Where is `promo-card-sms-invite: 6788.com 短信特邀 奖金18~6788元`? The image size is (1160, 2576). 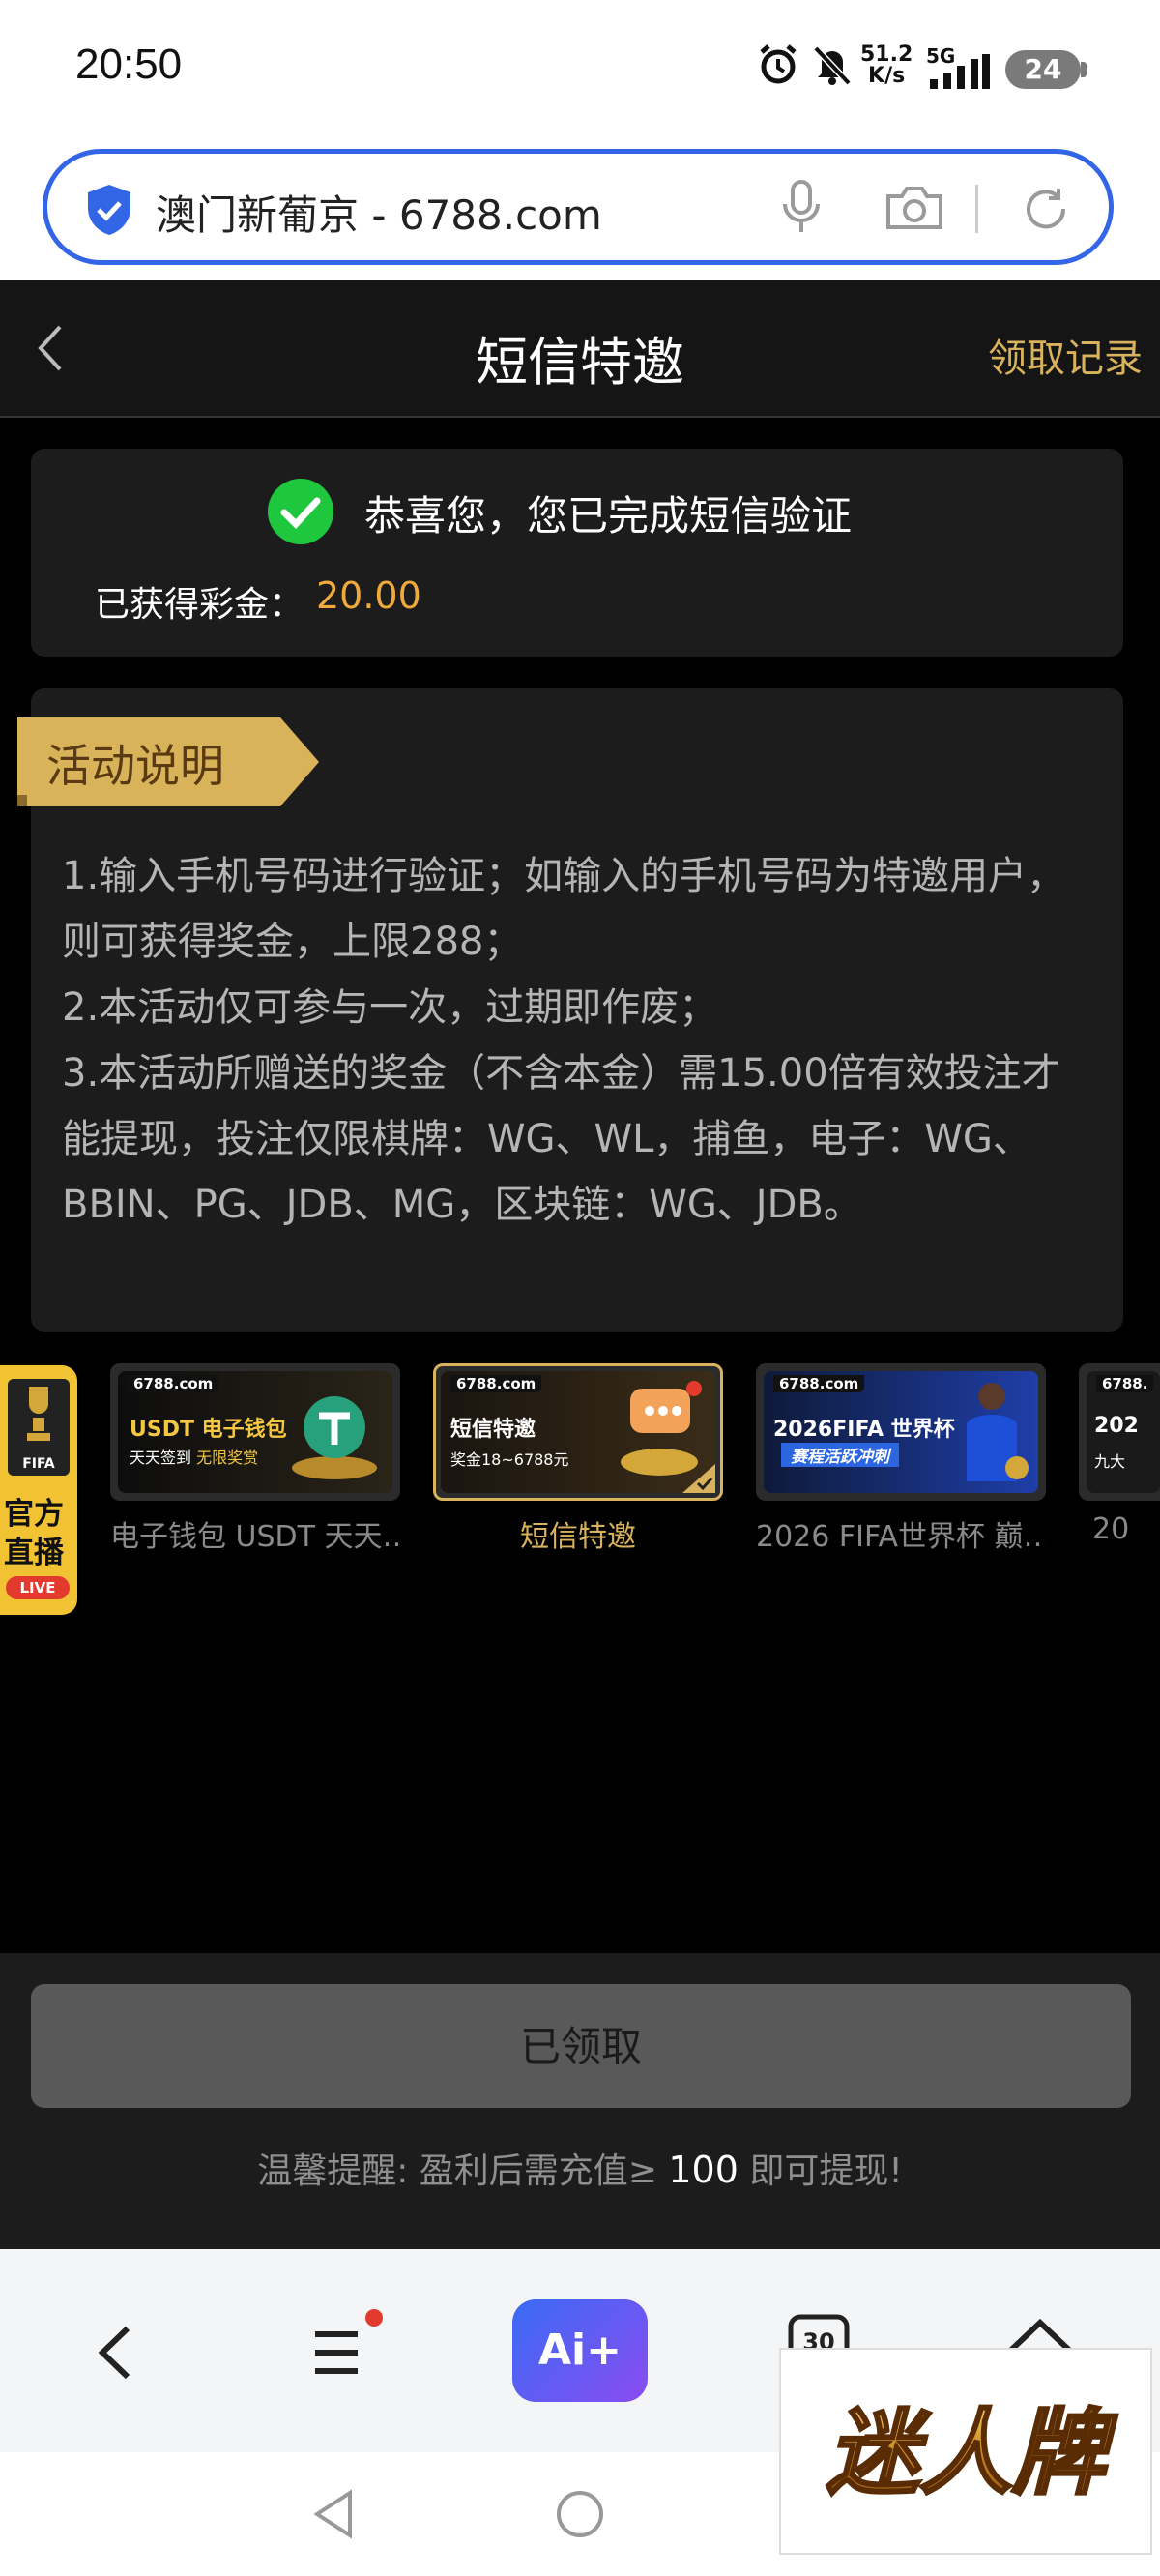 promo-card-sms-invite: 6788.com 短信特邀 奖金18~6788元 is located at coordinates (578, 1432).